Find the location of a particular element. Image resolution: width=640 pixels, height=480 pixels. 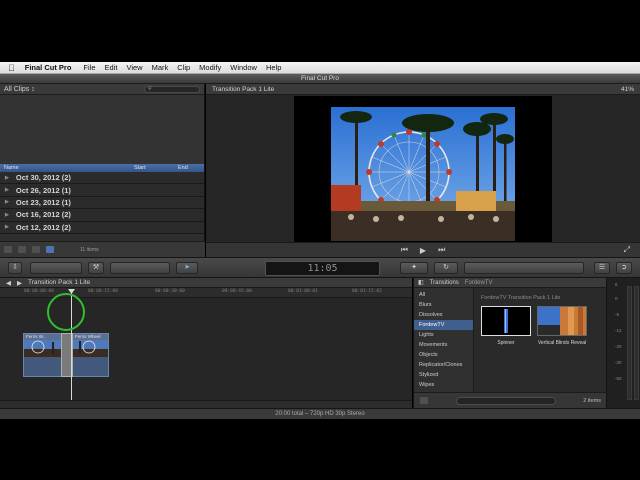

status-bar: 20:00 total – 720p HD 30p Stereo is located at coordinates (320, 413).